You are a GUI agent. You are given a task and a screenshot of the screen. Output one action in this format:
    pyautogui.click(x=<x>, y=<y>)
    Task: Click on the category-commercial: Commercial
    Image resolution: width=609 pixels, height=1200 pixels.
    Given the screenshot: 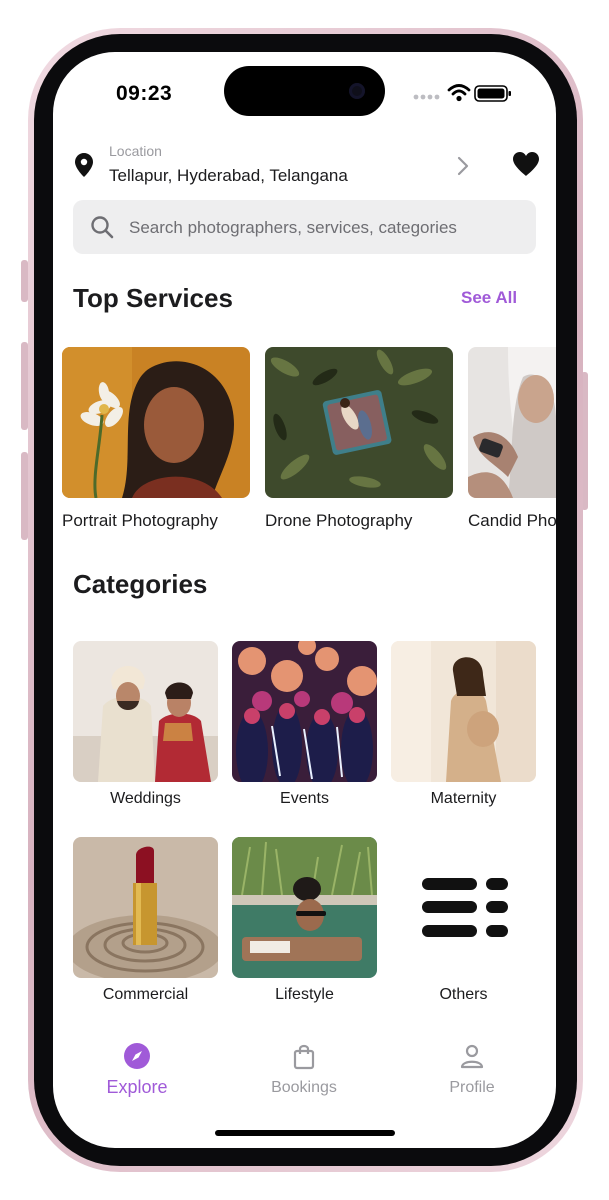 What is the action you would take?
    pyautogui.click(x=145, y=920)
    